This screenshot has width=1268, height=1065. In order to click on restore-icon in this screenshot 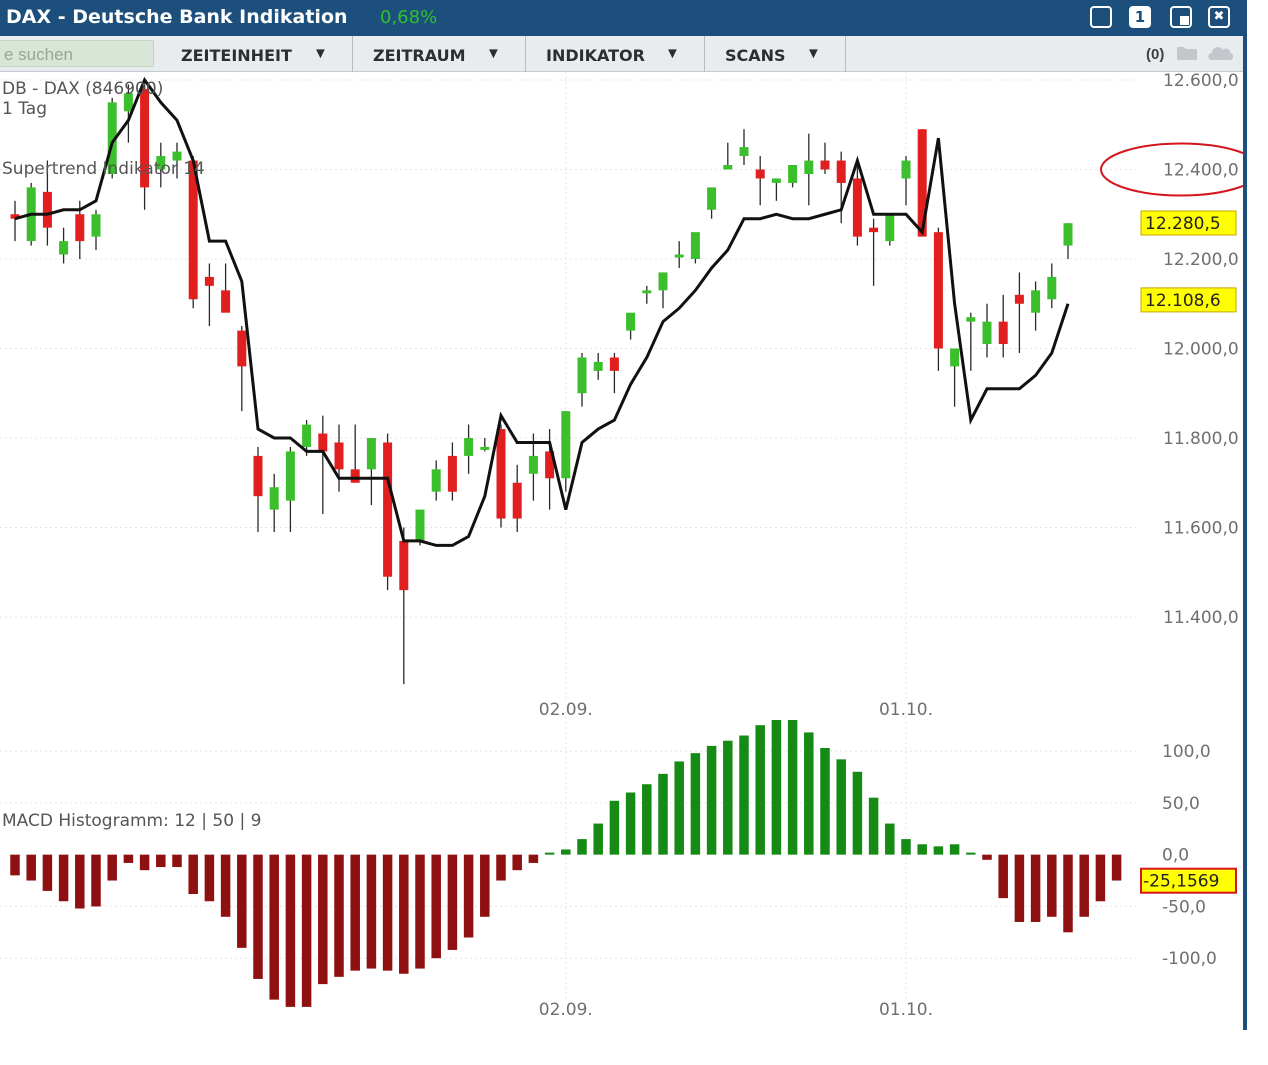, I will do `click(1101, 17)`.